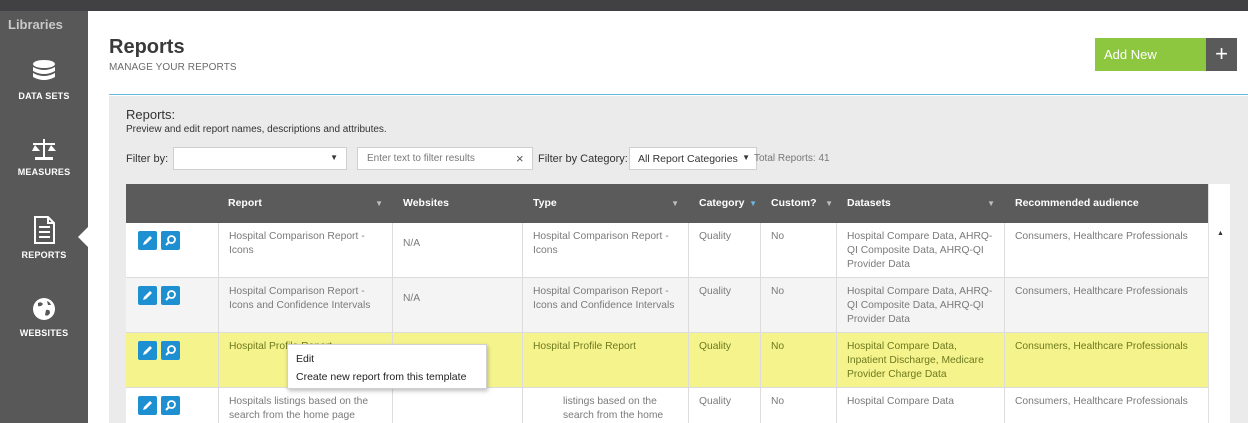  What do you see at coordinates (520, 158) in the screenshot?
I see `clear-search-icon: ×` at bounding box center [520, 158].